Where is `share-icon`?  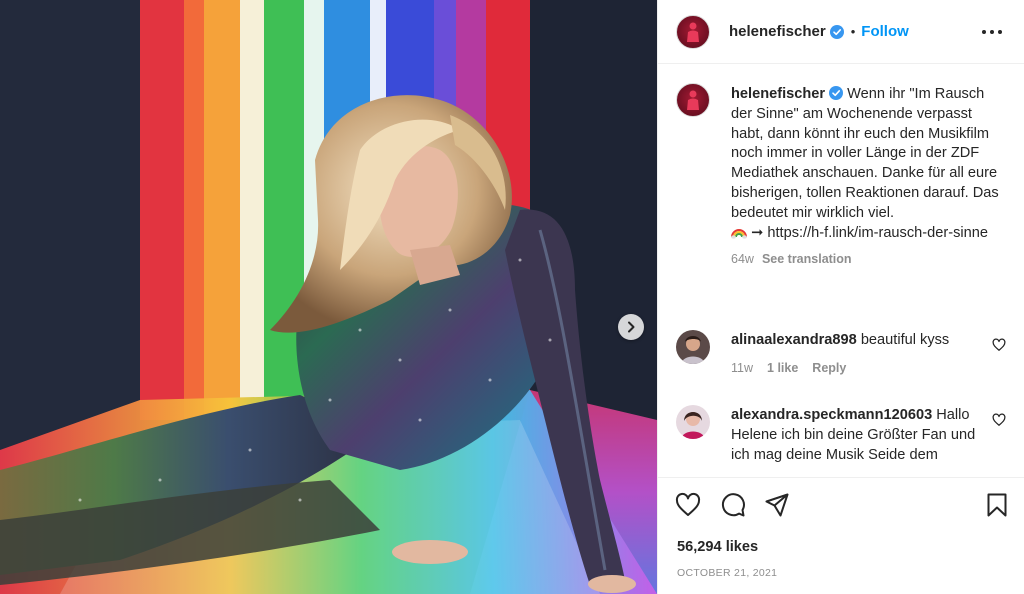
share-icon is located at coordinates (777, 505).